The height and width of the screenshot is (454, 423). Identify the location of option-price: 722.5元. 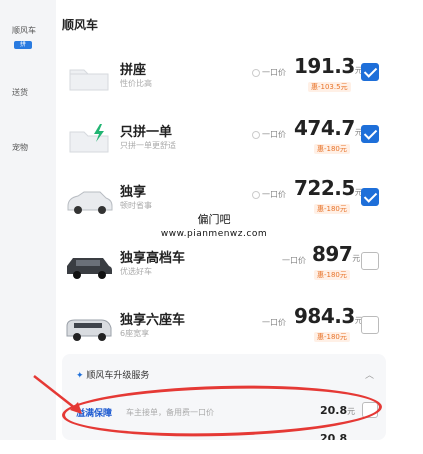
(328, 188).